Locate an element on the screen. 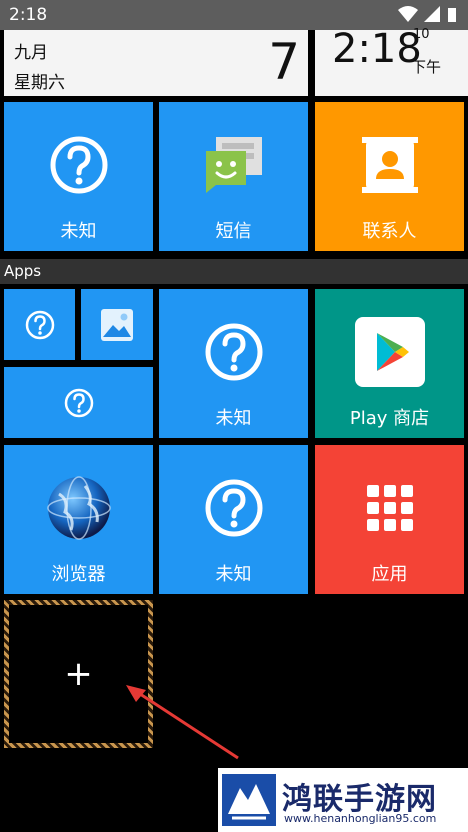 Image resolution: width=468 pixels, height=832 pixels. tile-label: 应用 is located at coordinates (389, 574).